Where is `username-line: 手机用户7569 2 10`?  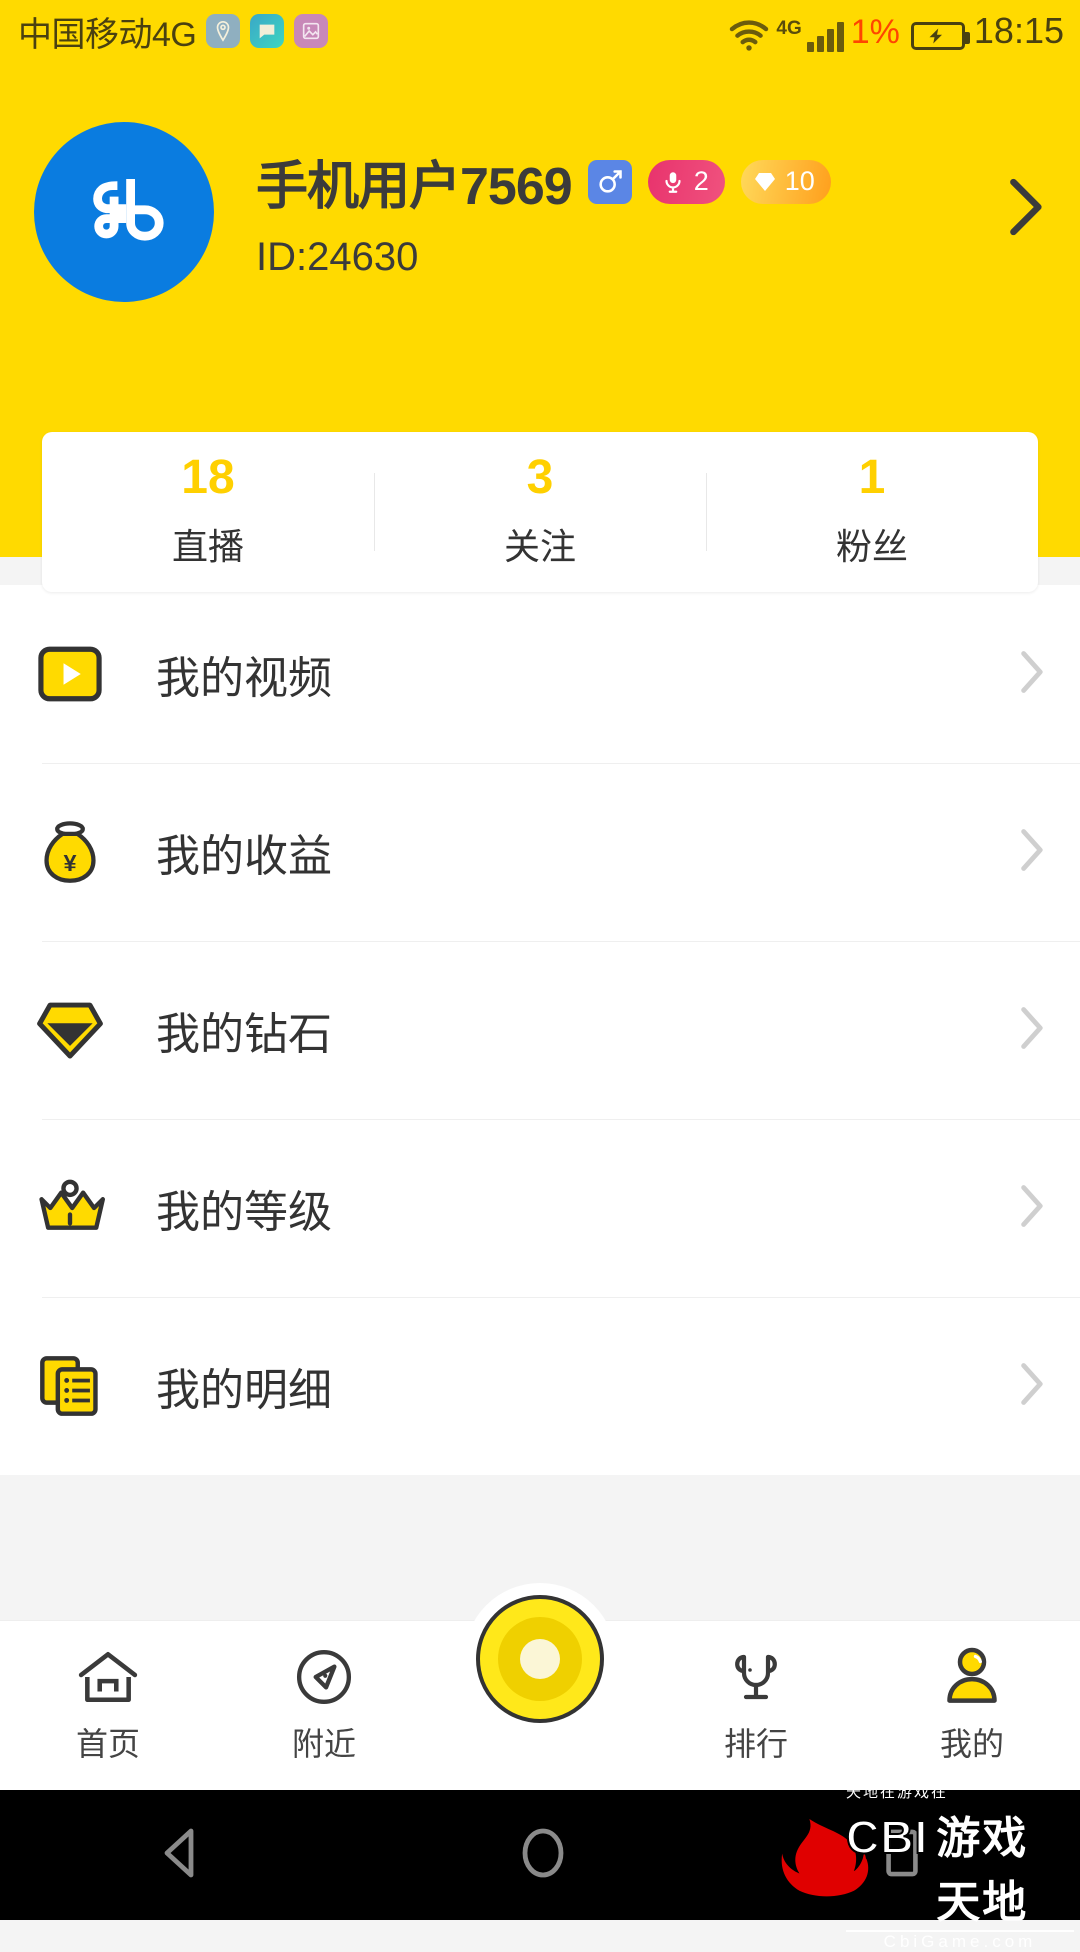 username-line: 手机用户7569 2 10 is located at coordinates (651, 181).